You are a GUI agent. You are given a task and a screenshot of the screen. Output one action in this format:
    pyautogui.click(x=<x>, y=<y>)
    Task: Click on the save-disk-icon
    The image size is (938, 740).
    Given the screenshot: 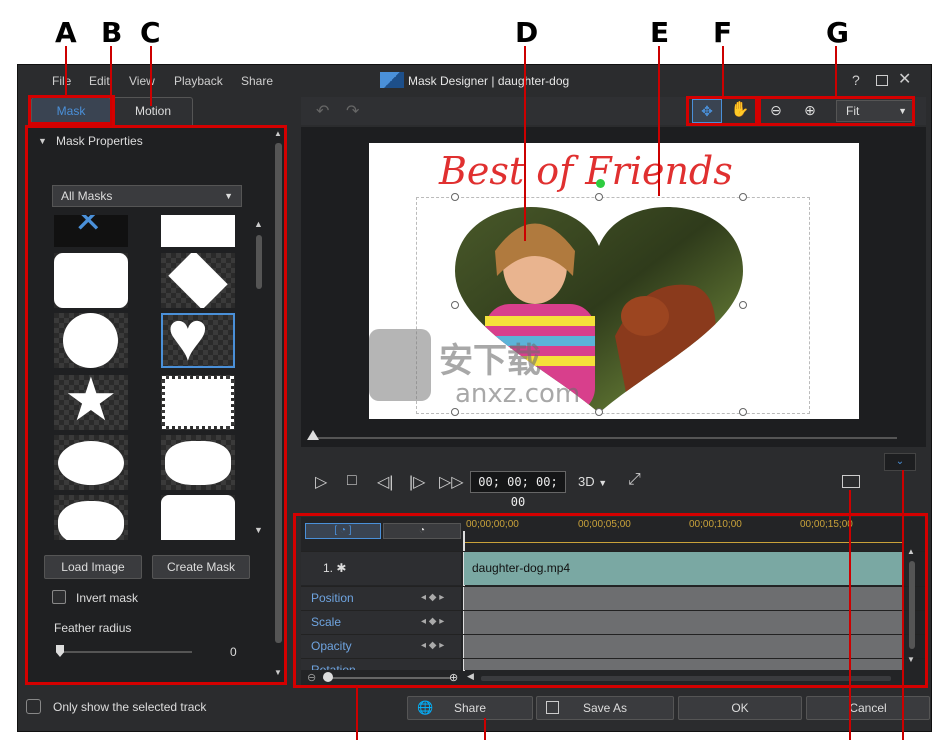 What is the action you would take?
    pyautogui.click(x=552, y=707)
    